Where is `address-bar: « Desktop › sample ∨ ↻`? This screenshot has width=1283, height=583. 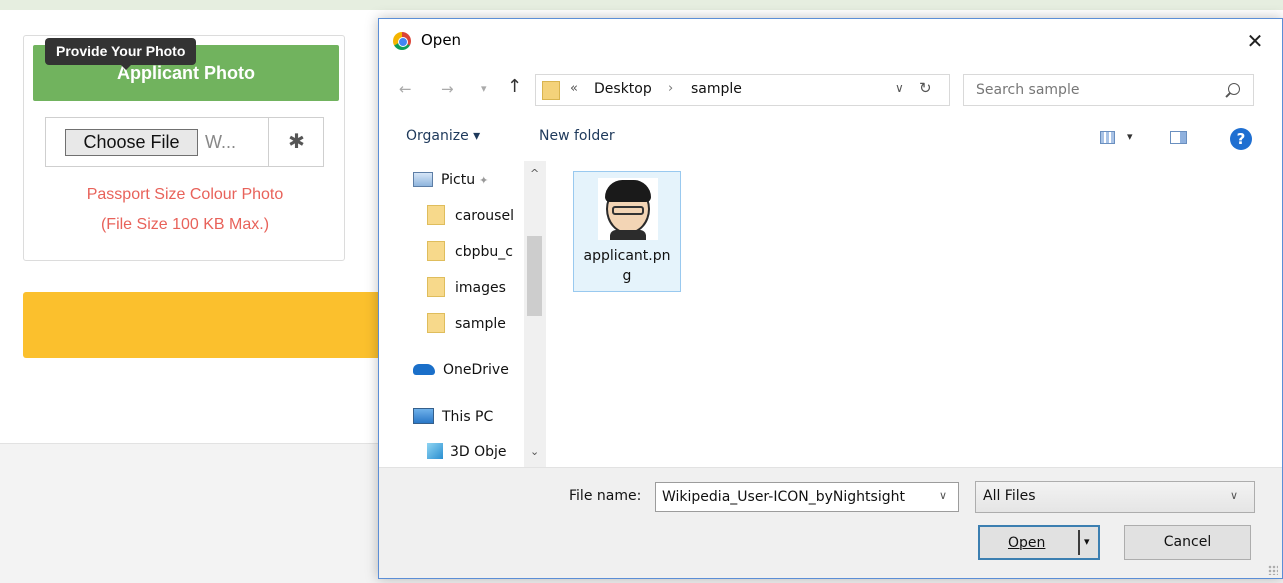 address-bar: « Desktop › sample ∨ ↻ is located at coordinates (742, 90).